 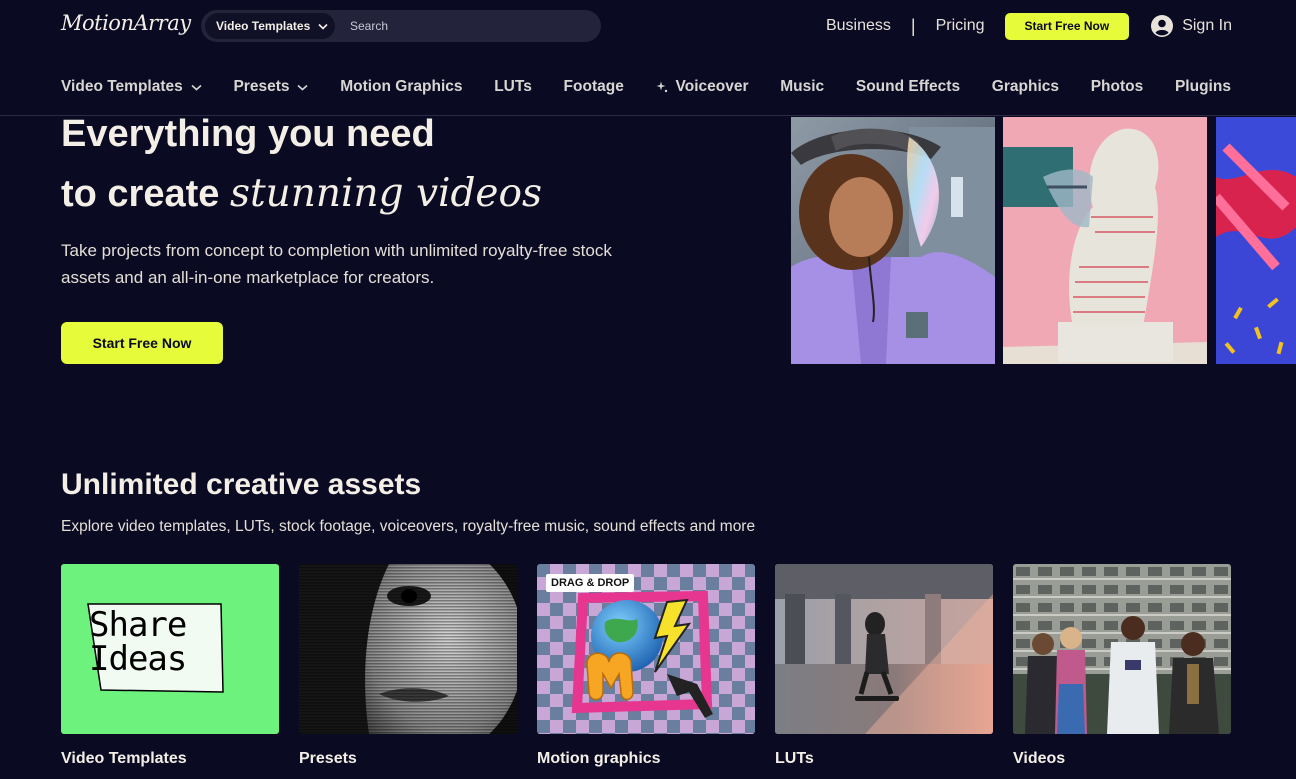 I want to click on sign-in-label: Sign In, so click(x=1207, y=25).